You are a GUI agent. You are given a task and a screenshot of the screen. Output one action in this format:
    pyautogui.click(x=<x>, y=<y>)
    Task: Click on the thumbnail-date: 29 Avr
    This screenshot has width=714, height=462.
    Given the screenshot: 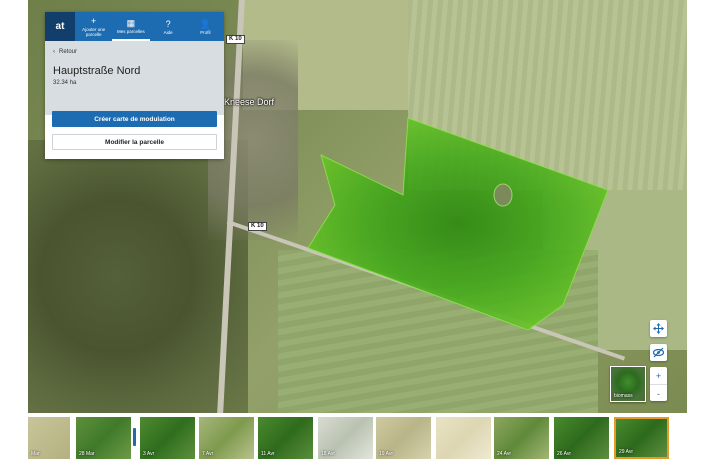 What is the action you would take?
    pyautogui.click(x=626, y=452)
    